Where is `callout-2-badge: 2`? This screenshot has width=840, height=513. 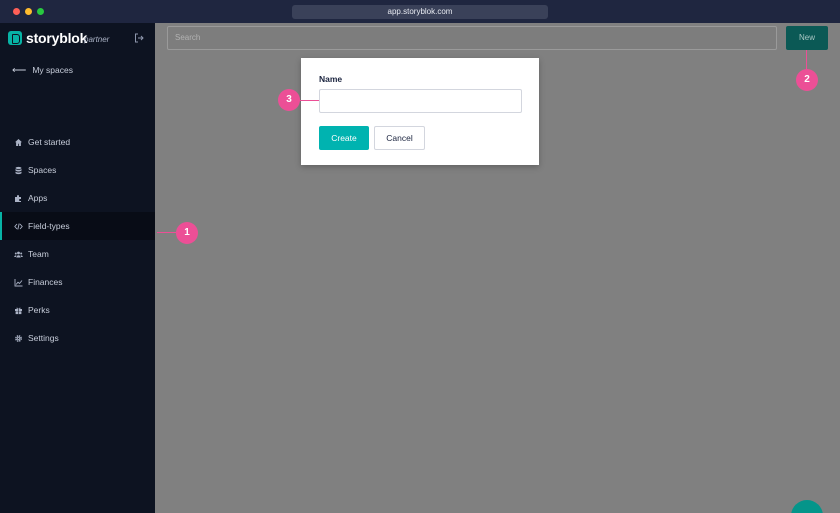 callout-2-badge: 2 is located at coordinates (807, 80).